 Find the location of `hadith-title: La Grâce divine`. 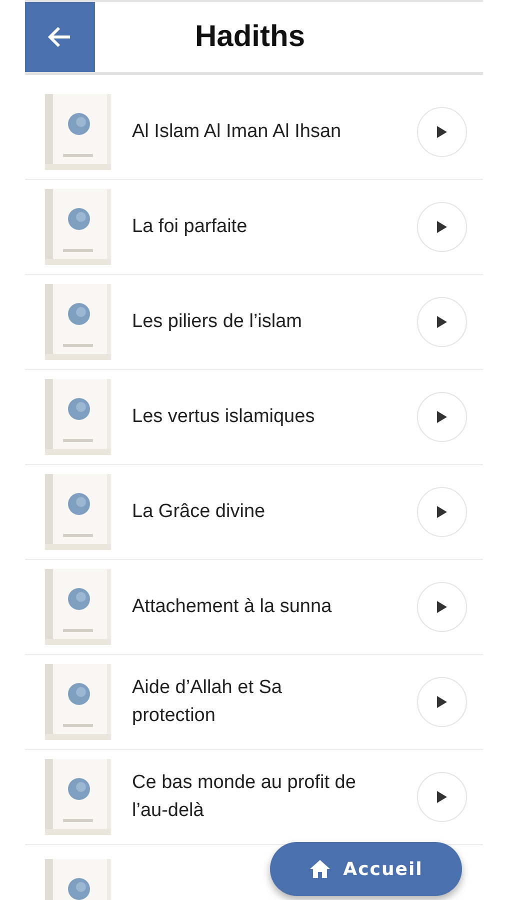

hadith-title: La Grâce divine is located at coordinates (199, 512).